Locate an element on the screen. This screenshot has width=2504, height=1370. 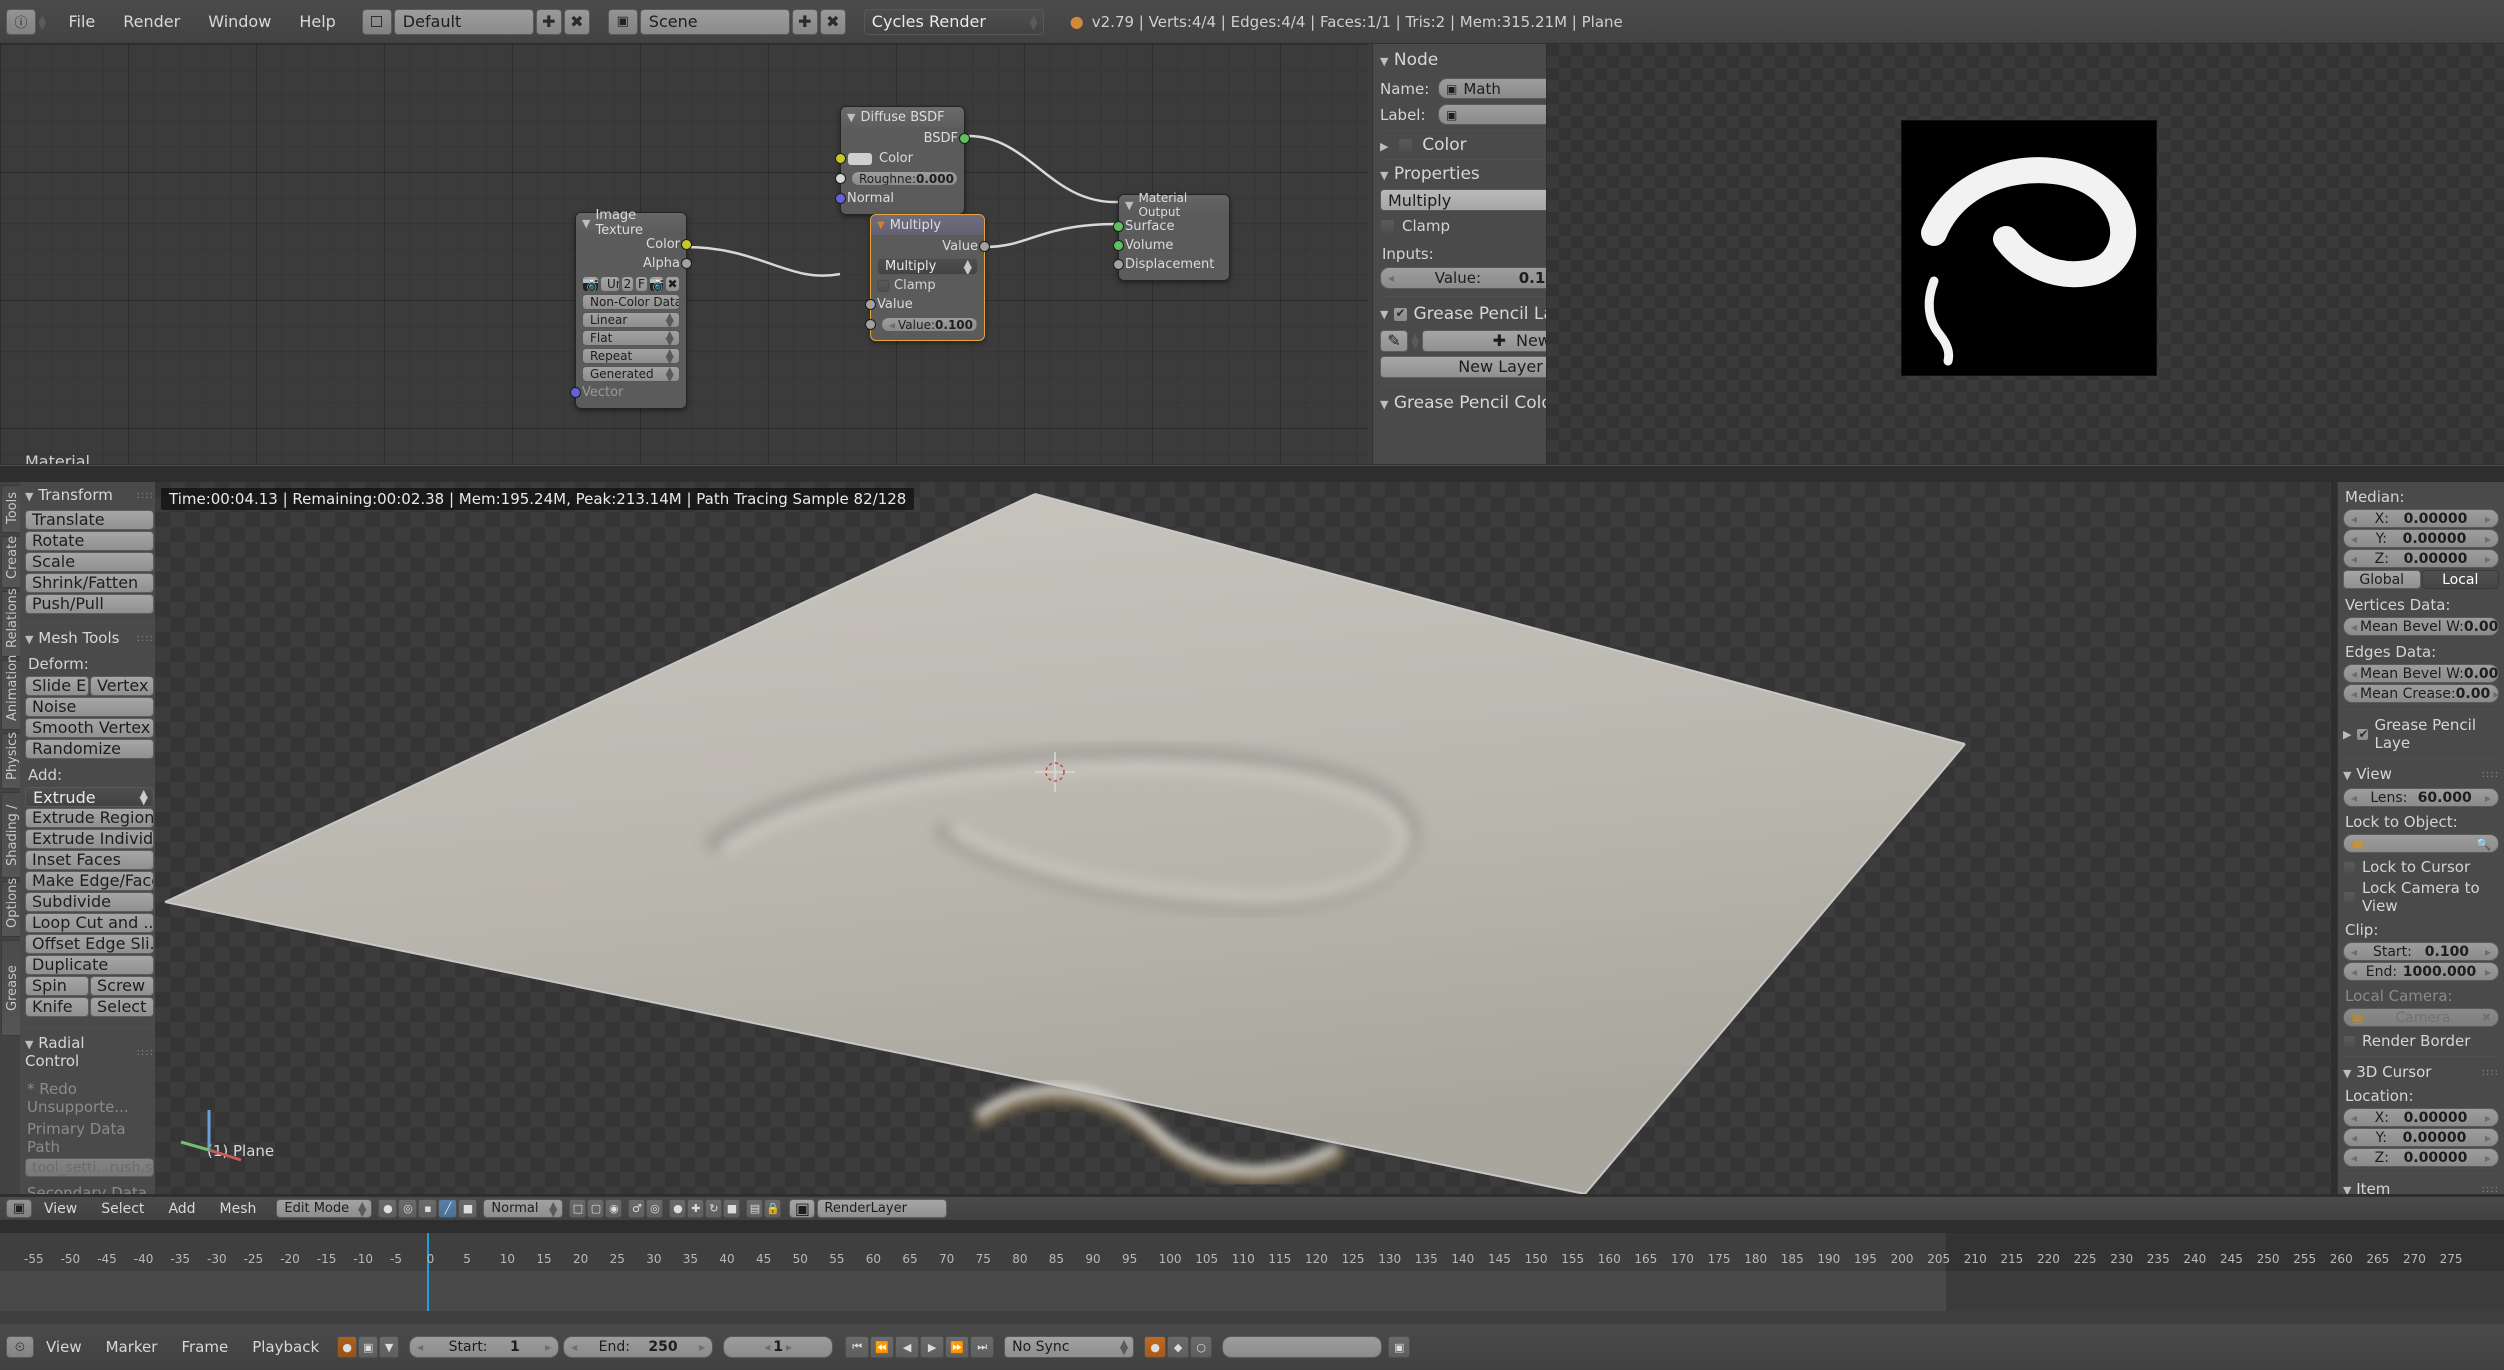
snap-target-icon: ◎ is located at coordinates (655, 1208).